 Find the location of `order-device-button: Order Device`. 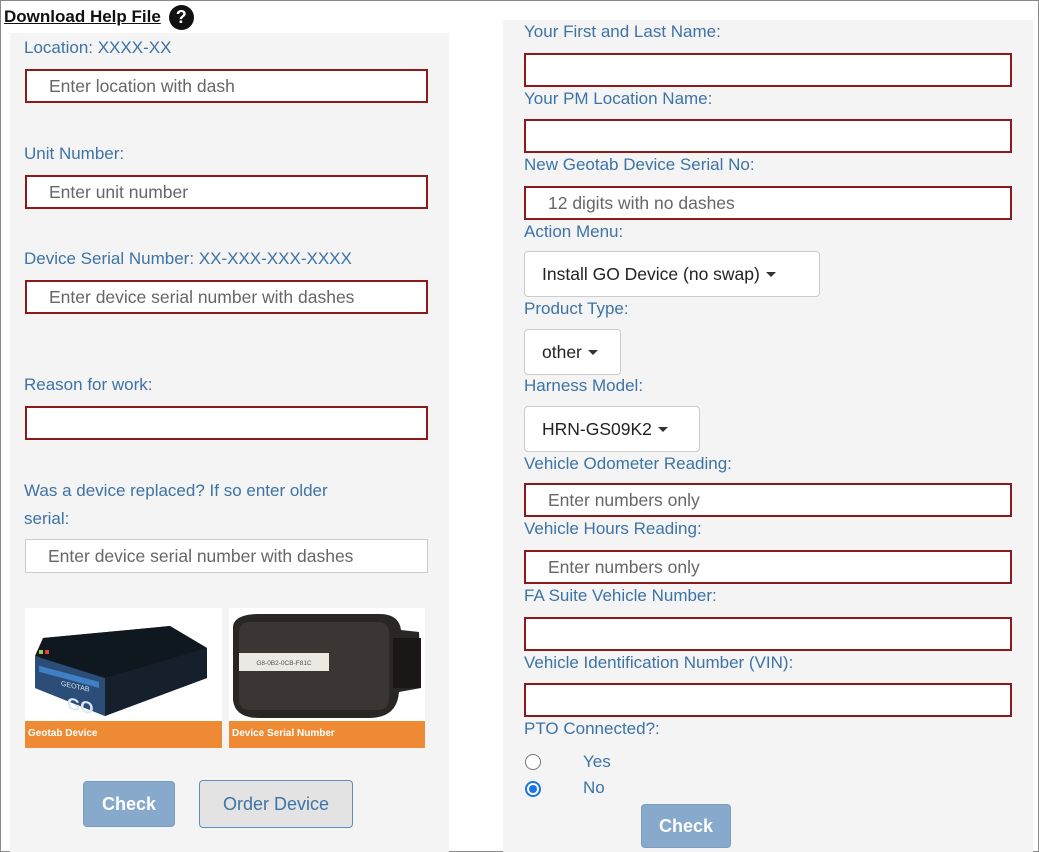

order-device-button: Order Device is located at coordinates (276, 804).